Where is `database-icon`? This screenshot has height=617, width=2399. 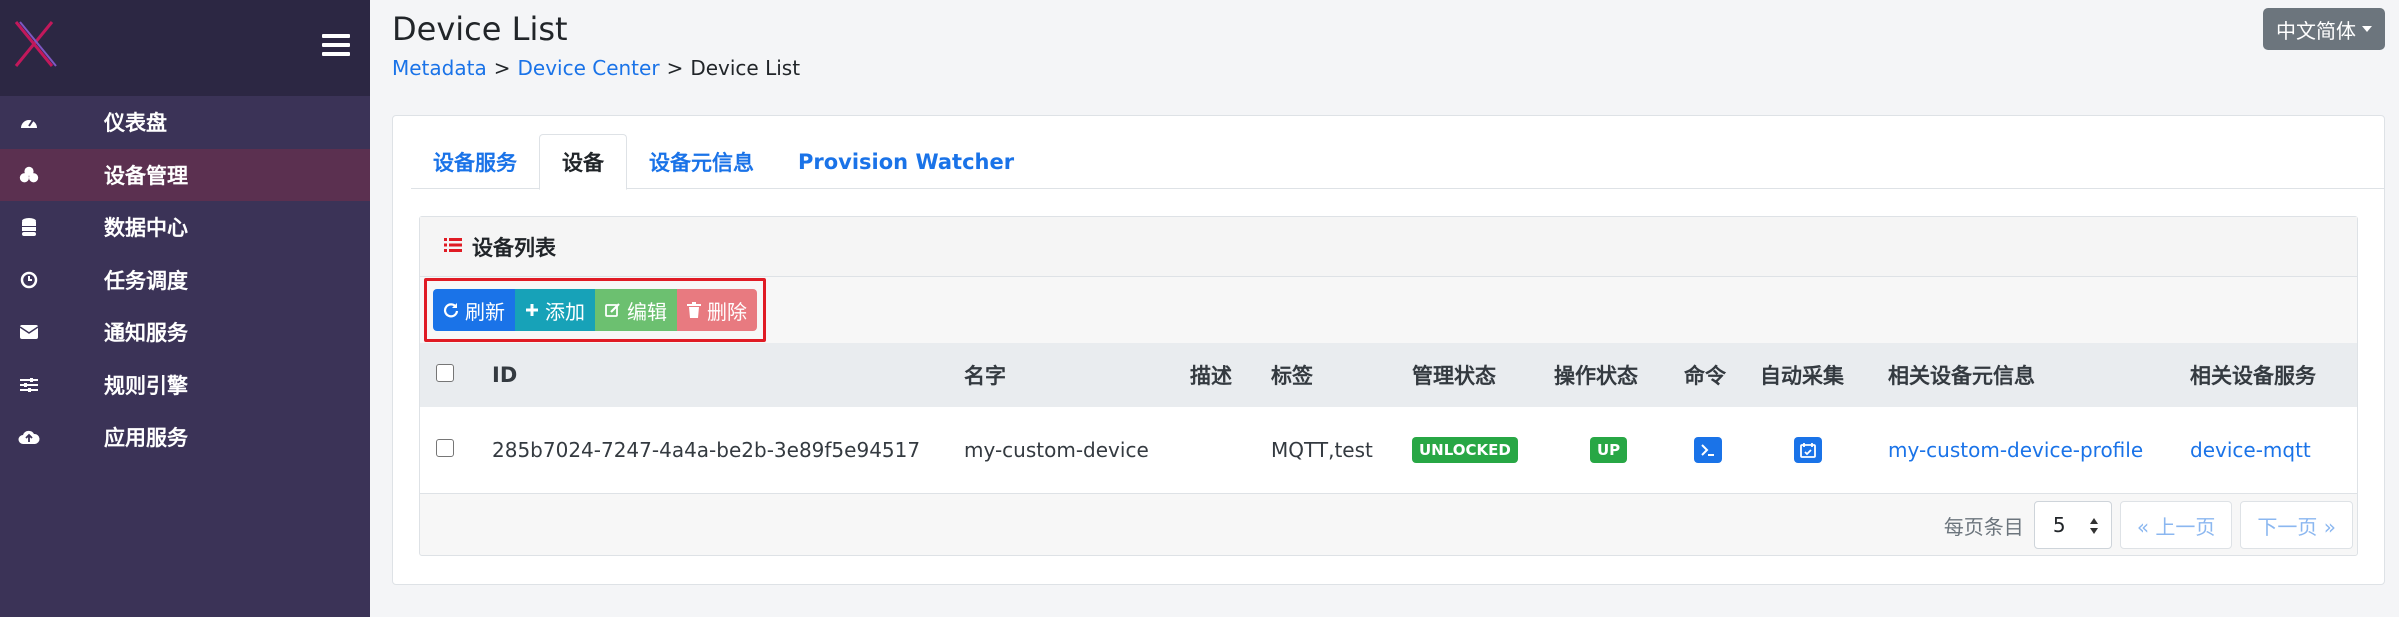
database-icon is located at coordinates (29, 227).